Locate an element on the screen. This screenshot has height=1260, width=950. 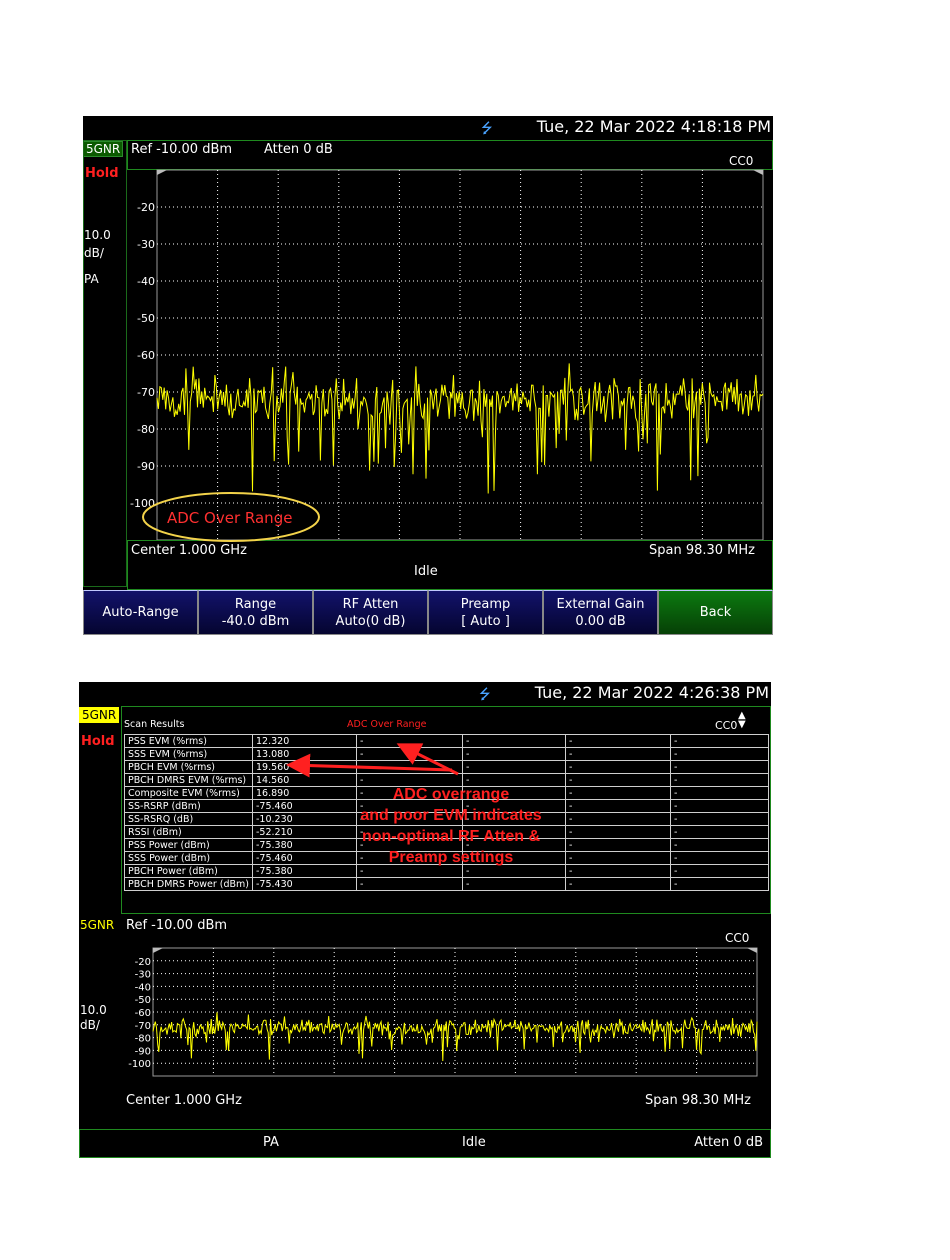
preamp-button: Preamp[ Auto ] is located at coordinates (485, 612).